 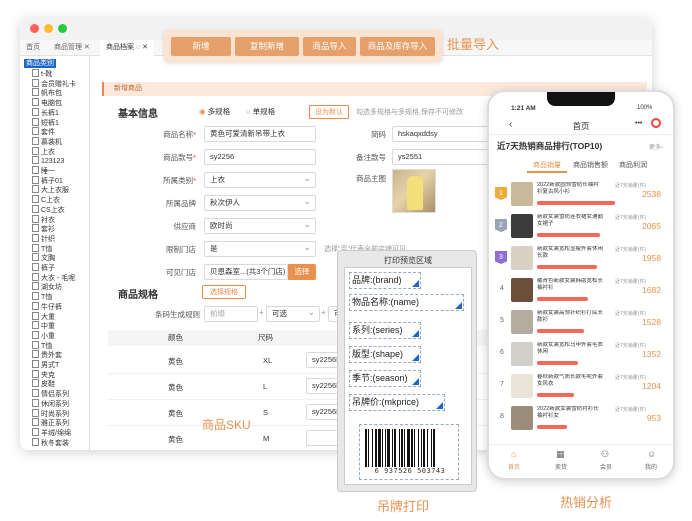 What do you see at coordinates (48, 210) in the screenshot?
I see `tree-item: CS上衣` at bounding box center [48, 210].